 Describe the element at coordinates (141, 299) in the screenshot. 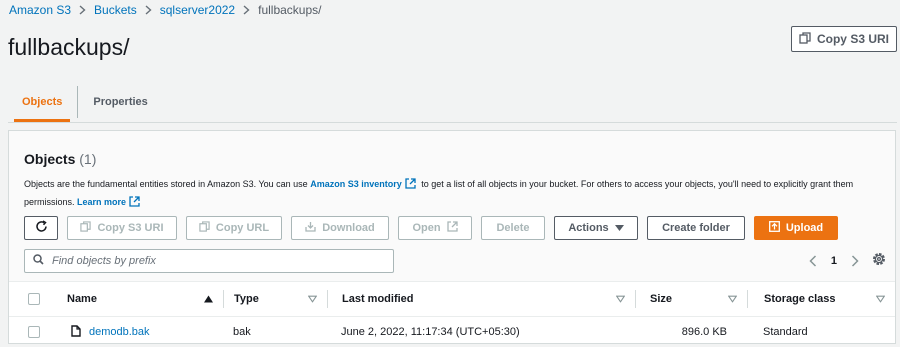

I see `column-header-name: Name` at that location.